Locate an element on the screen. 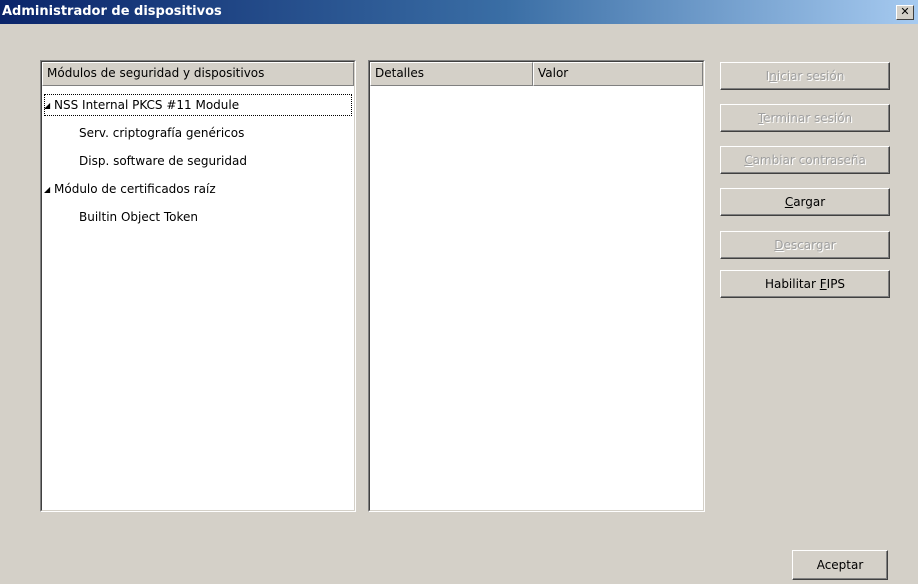 This screenshot has height=584, width=918. tree-item-nss-internal: ◢ NSS Internal PKCS #11 Module is located at coordinates (198, 105).